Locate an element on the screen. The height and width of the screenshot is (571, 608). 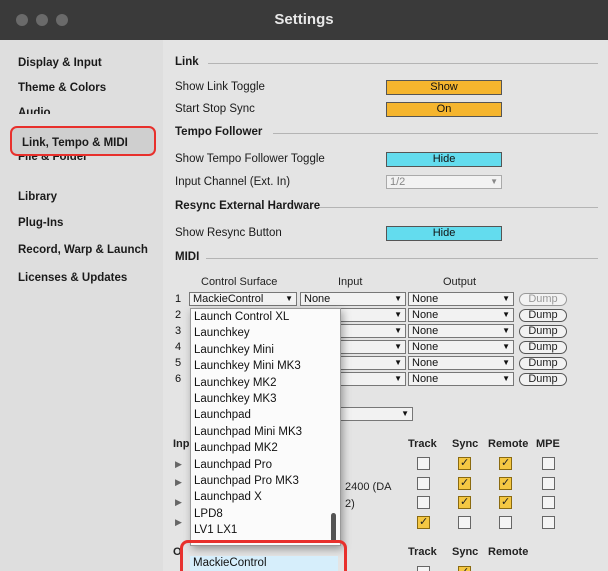
sidebar-item-display-input: Display & Input is located at coordinates (81, 63).